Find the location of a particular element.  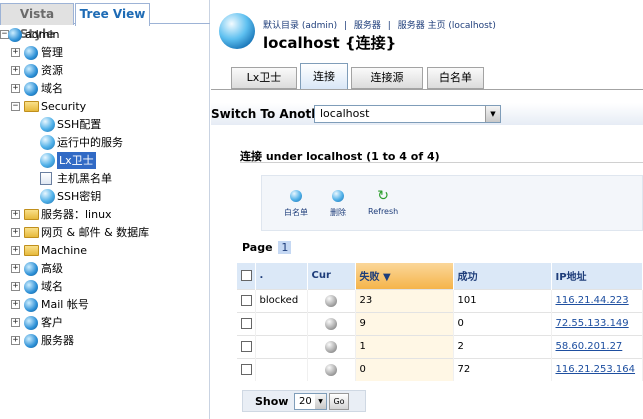

column-success: 成功 is located at coordinates (502, 276).